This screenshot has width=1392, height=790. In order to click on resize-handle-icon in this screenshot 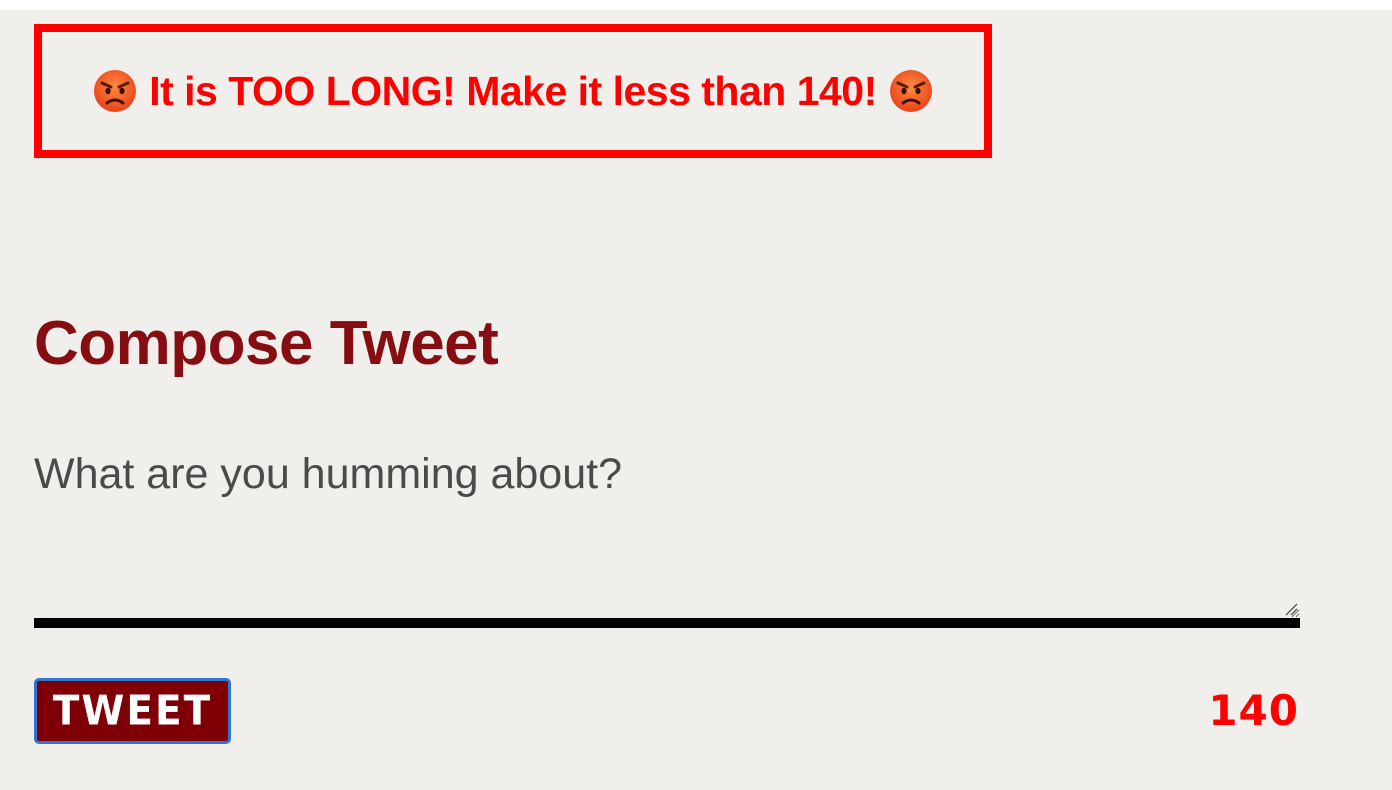, I will do `click(1291, 609)`.